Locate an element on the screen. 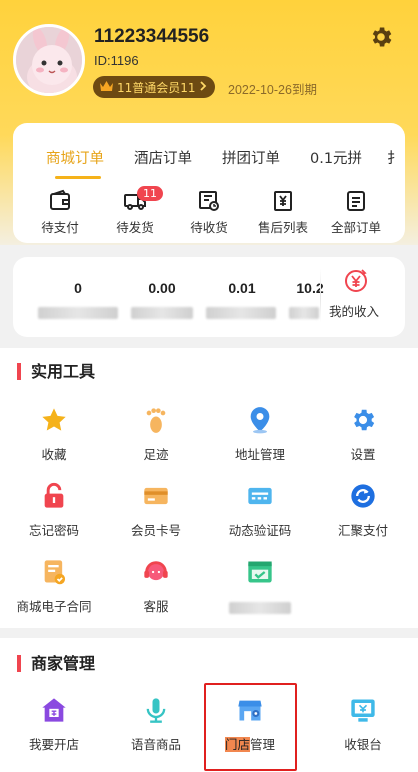 The image size is (418, 772). order-pending-receipt: 待收货 is located at coordinates (209, 212).